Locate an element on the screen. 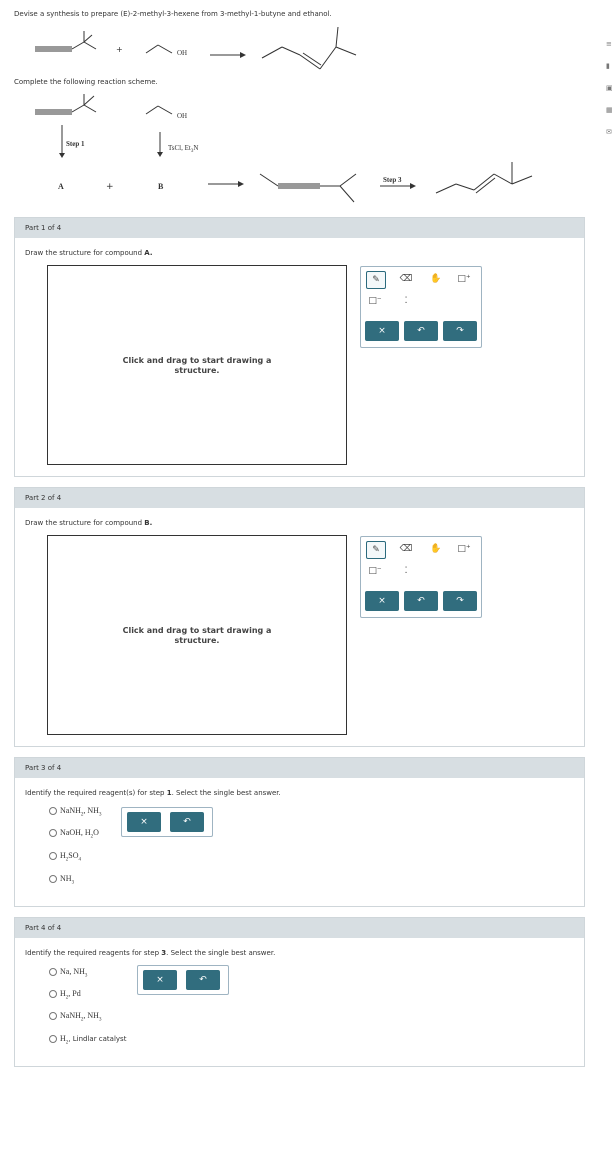  oh-label: OH is located at coordinates (182, 53).